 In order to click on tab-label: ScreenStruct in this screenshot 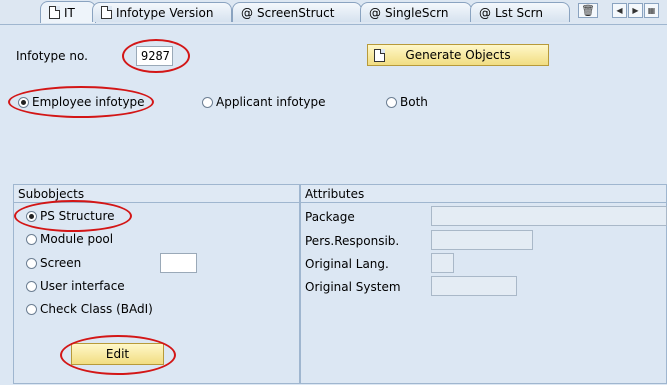, I will do `click(296, 12)`.